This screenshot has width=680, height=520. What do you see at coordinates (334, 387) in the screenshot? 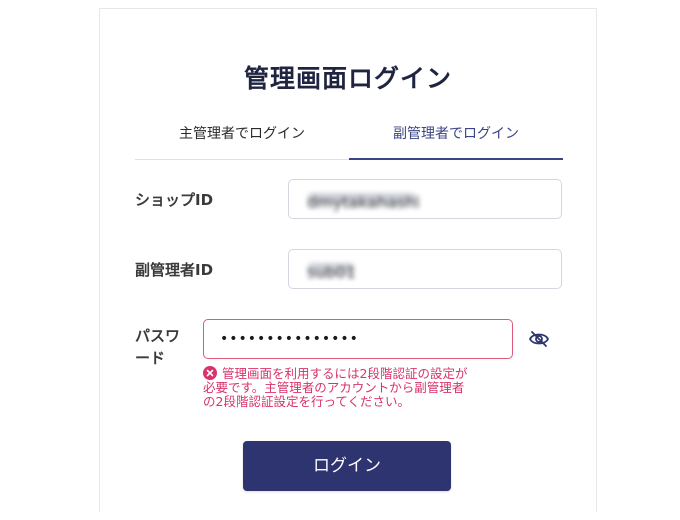
I see `error-text-line2: 必要です。主管理者のアカウントから副管理者` at bounding box center [334, 387].